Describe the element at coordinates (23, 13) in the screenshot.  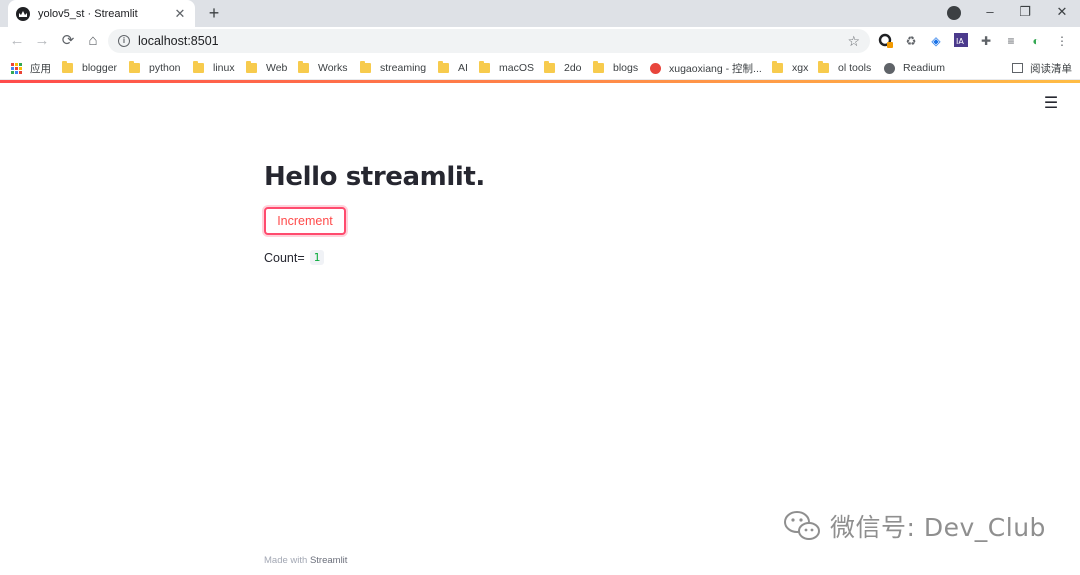
I see `streamlit-crown-icon` at that location.